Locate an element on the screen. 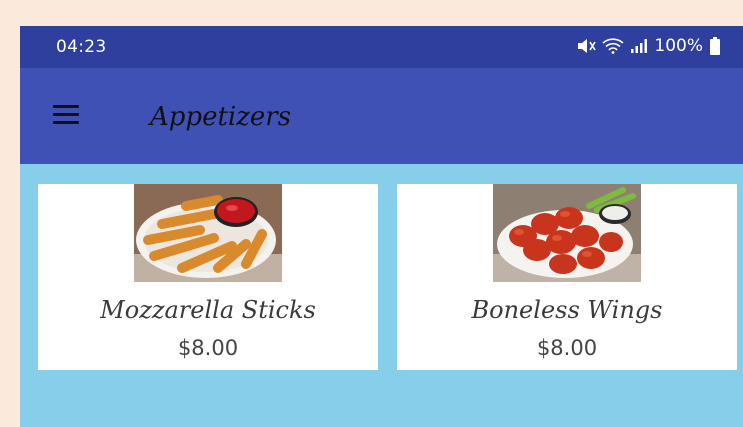 The height and width of the screenshot is (427, 743). boneless-wings-photo is located at coordinates (567, 233).